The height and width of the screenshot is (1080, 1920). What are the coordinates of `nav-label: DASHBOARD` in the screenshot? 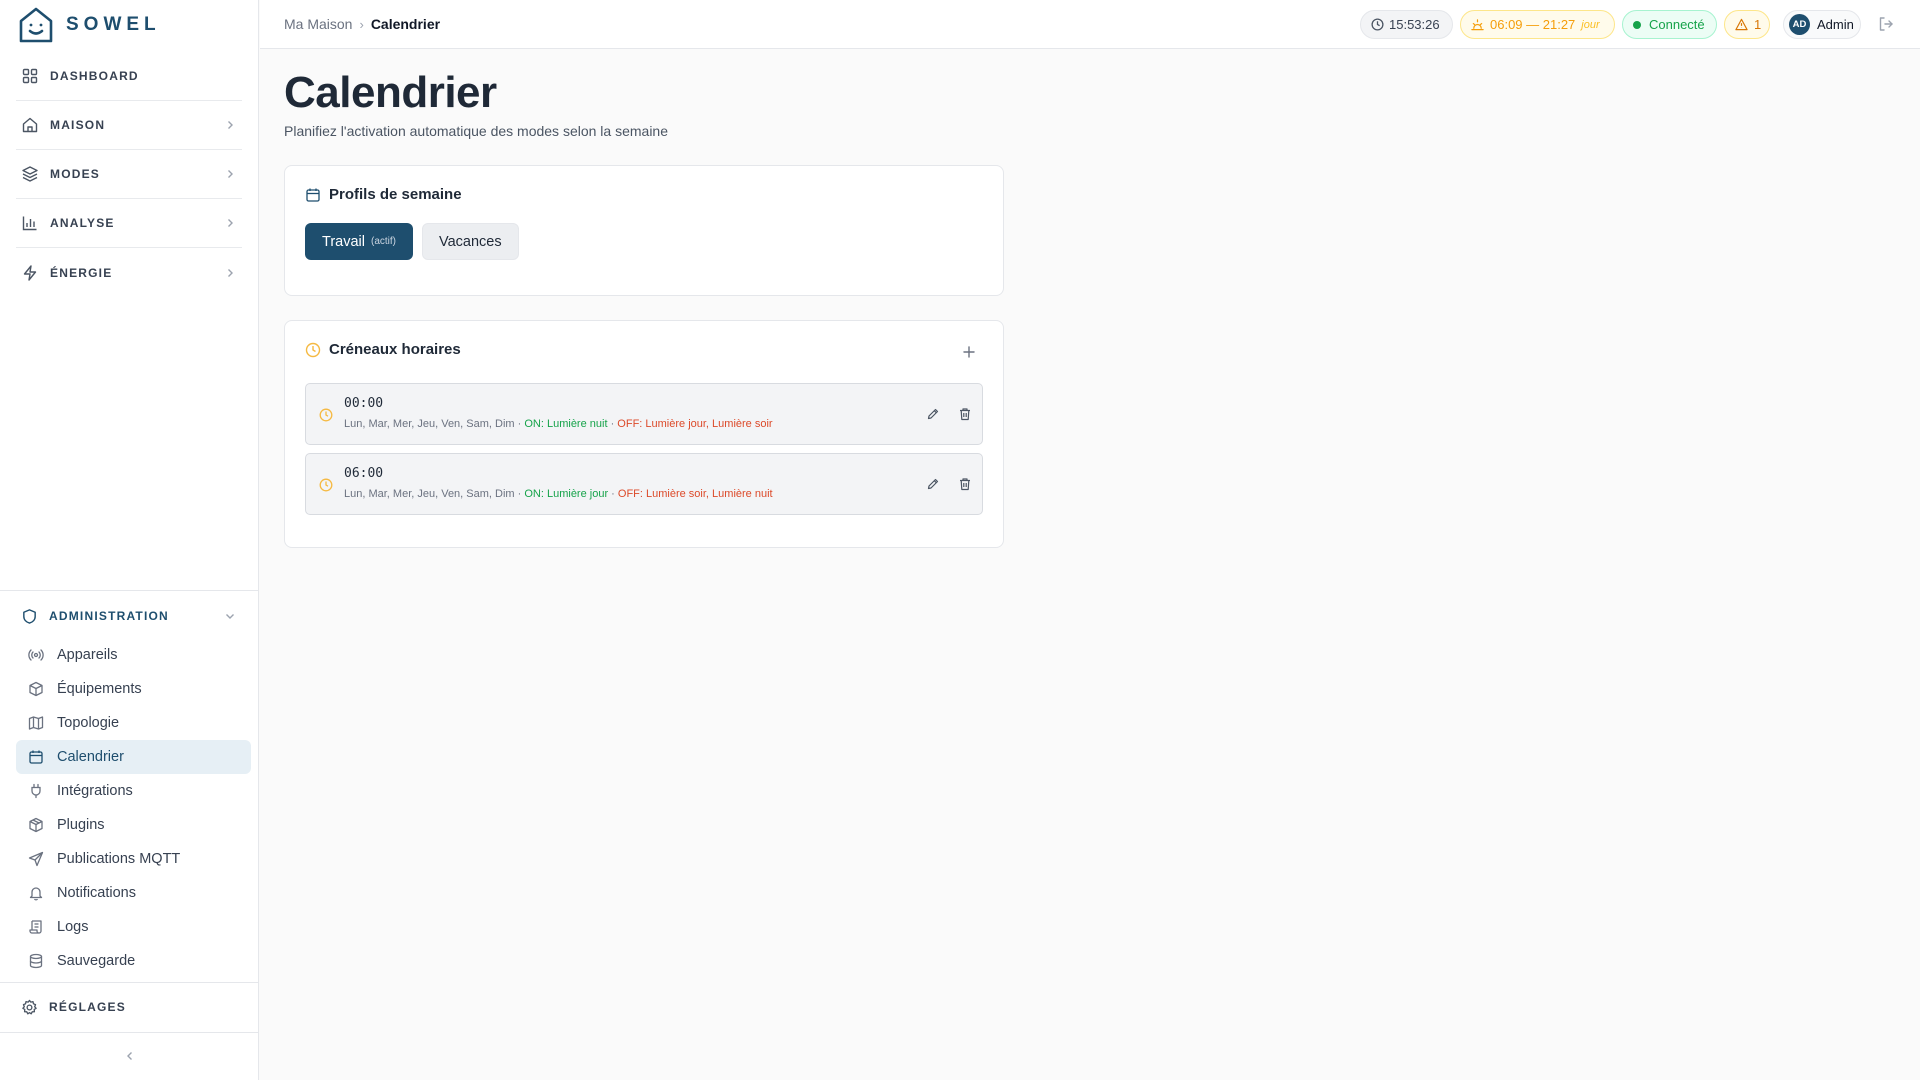 It's located at (94, 76).